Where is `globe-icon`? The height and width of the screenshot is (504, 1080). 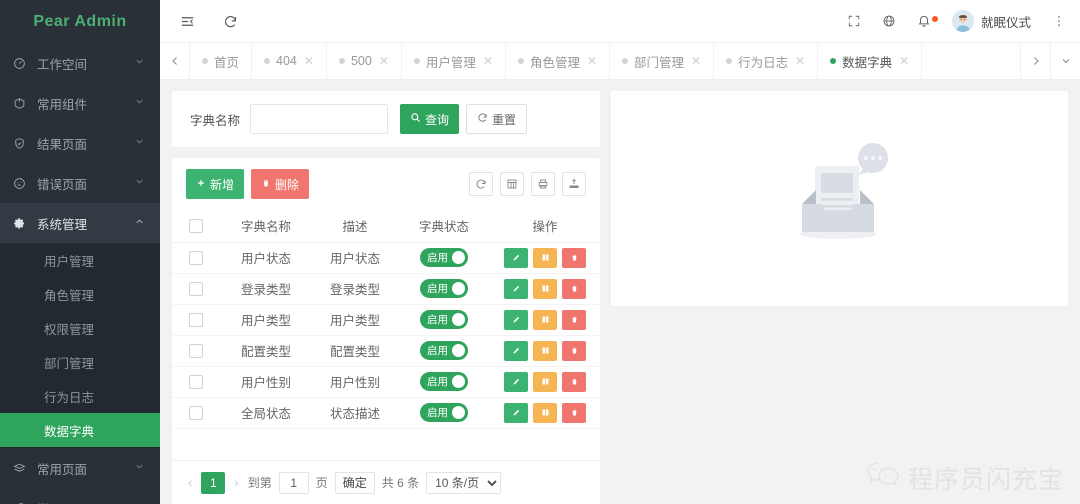
globe-icon is located at coordinates (889, 21).